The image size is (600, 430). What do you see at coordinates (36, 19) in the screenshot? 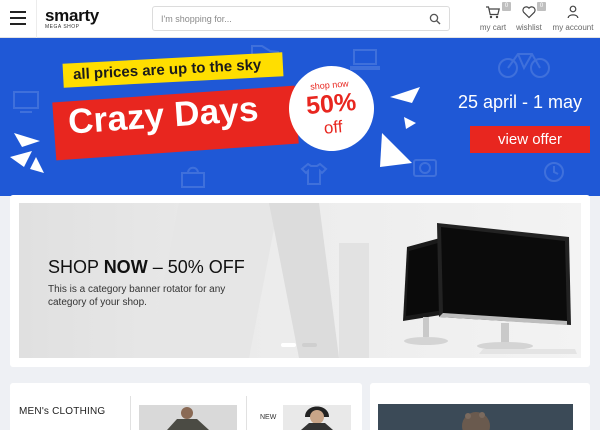
I see `header-divider` at bounding box center [36, 19].